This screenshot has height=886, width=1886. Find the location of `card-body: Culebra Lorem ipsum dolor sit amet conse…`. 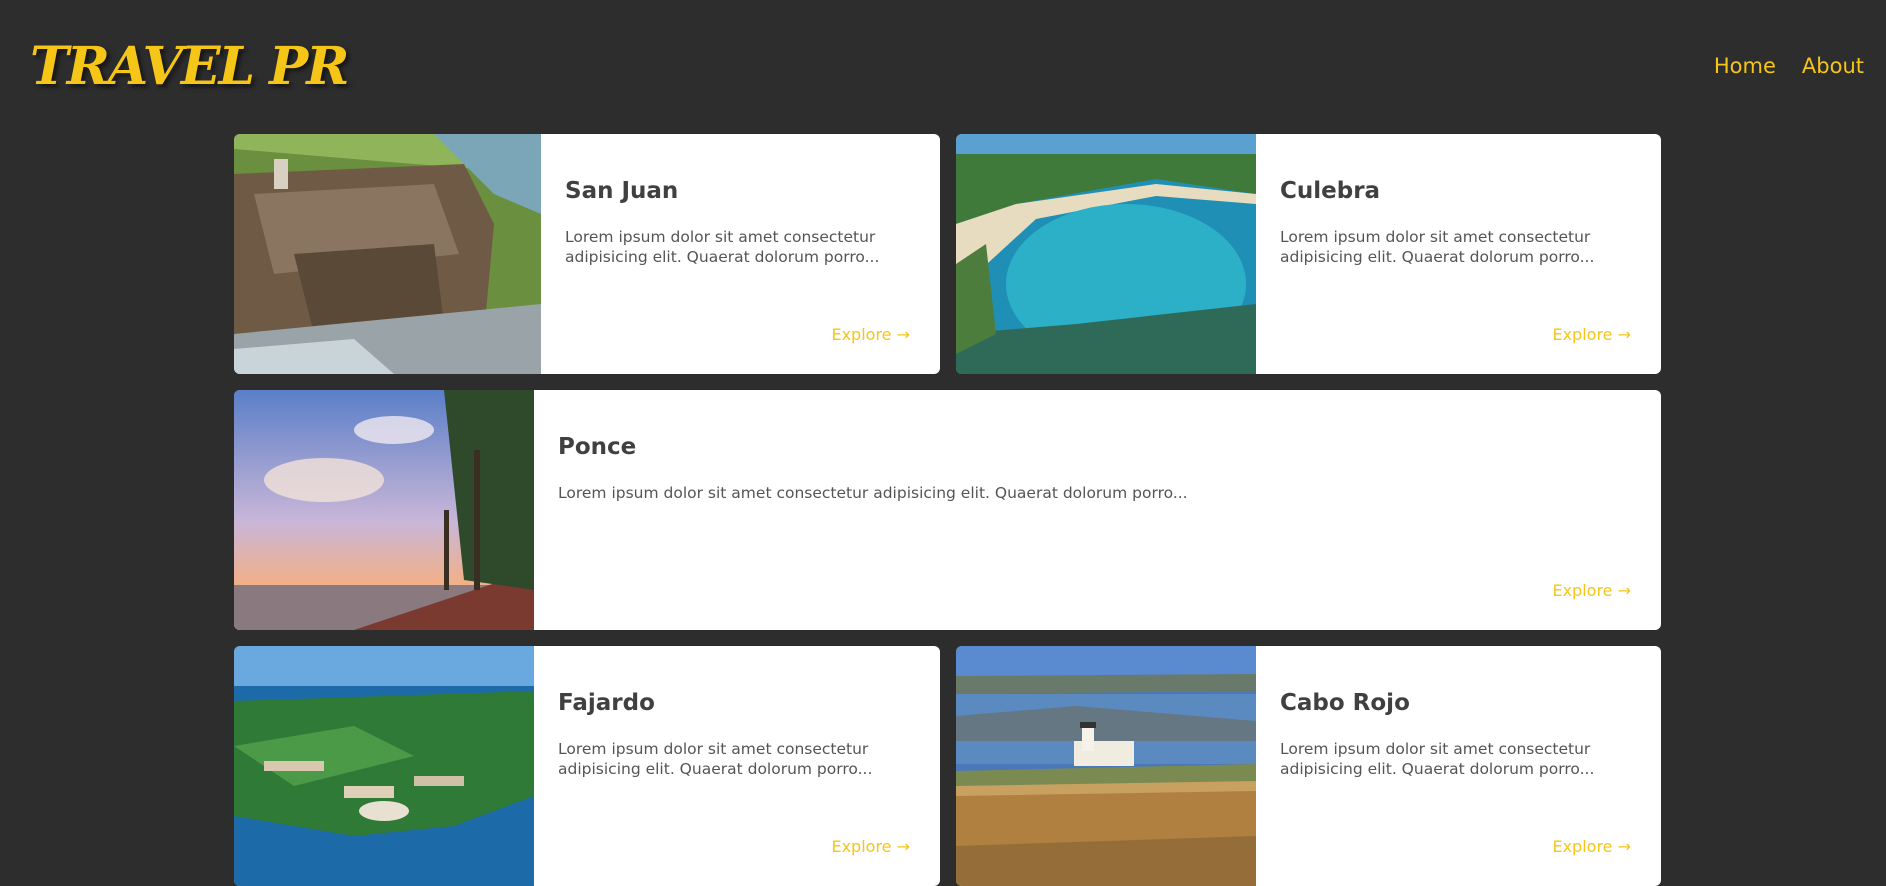

card-body: Culebra Lorem ipsum dolor sit amet conse… is located at coordinates (1458, 254).